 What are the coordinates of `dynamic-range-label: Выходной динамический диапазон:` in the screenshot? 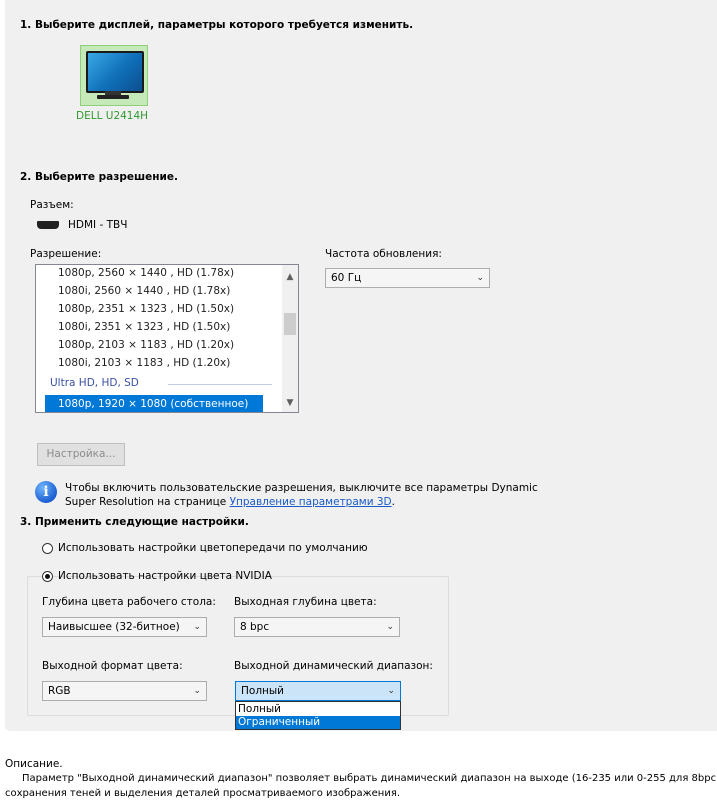 It's located at (333, 666).